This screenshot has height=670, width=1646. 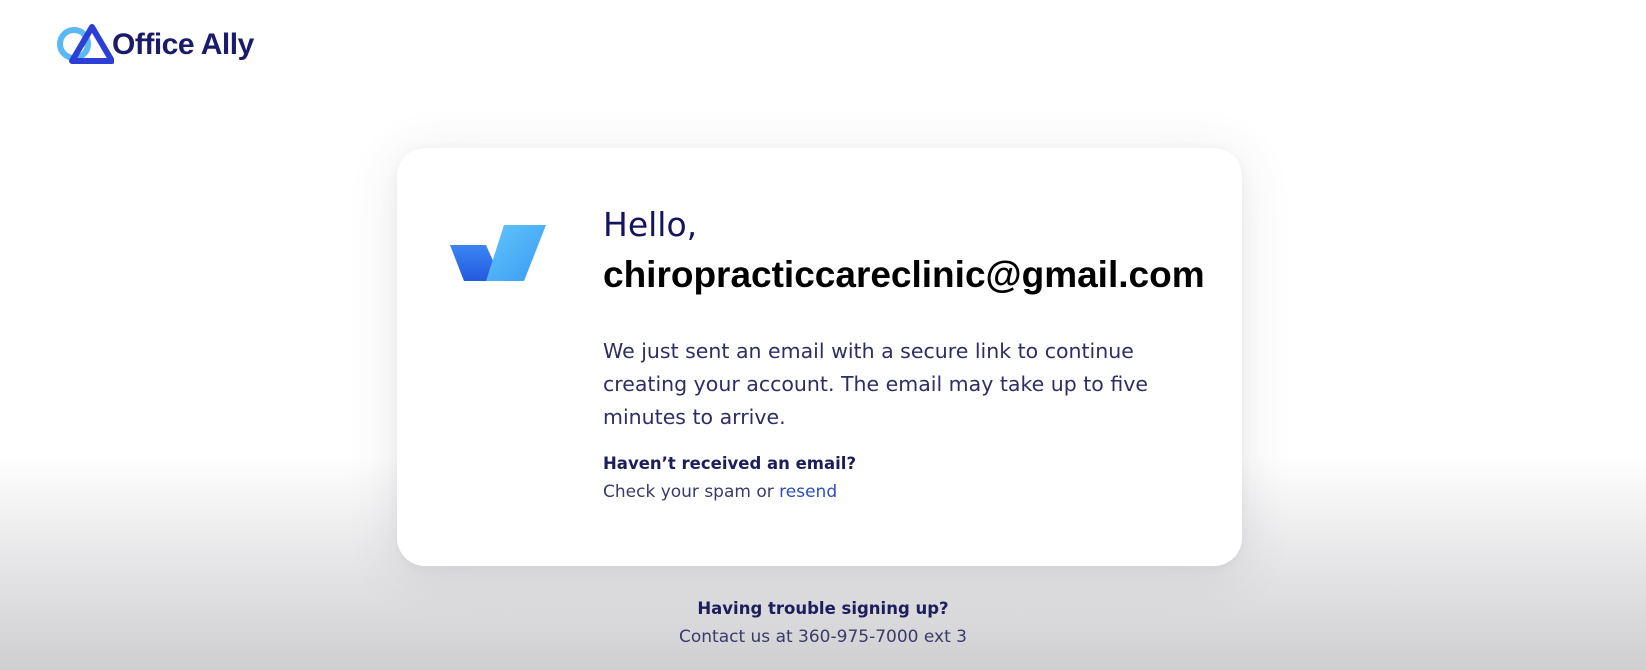 What do you see at coordinates (903, 492) in the screenshot?
I see `spam-resend-line: Check your spam or resend` at bounding box center [903, 492].